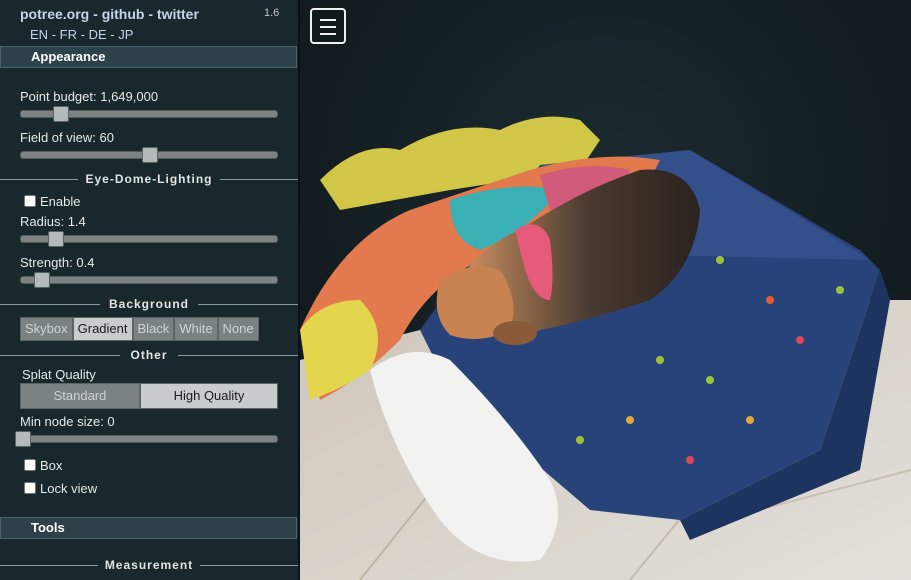 The height and width of the screenshot is (580, 911). What do you see at coordinates (68, 56) in the screenshot?
I see `appearance-title: Appearance` at bounding box center [68, 56].